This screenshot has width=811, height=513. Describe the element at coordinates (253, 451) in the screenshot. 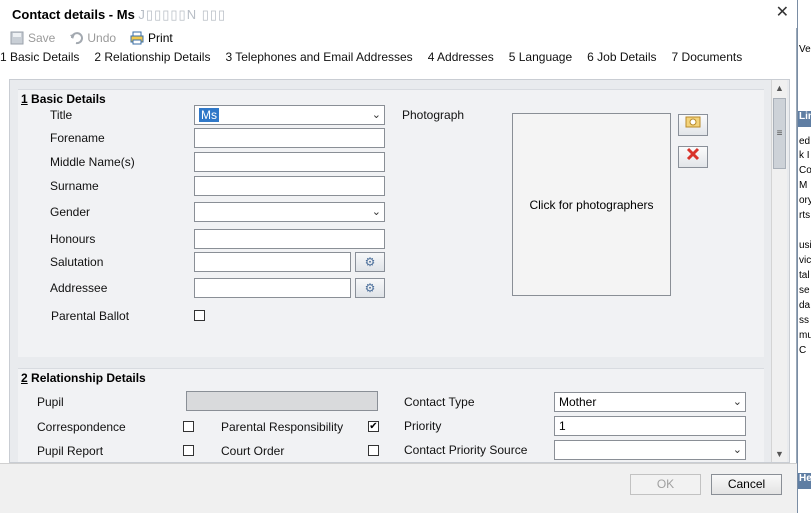

I see `court-order-label: Court Order` at that location.